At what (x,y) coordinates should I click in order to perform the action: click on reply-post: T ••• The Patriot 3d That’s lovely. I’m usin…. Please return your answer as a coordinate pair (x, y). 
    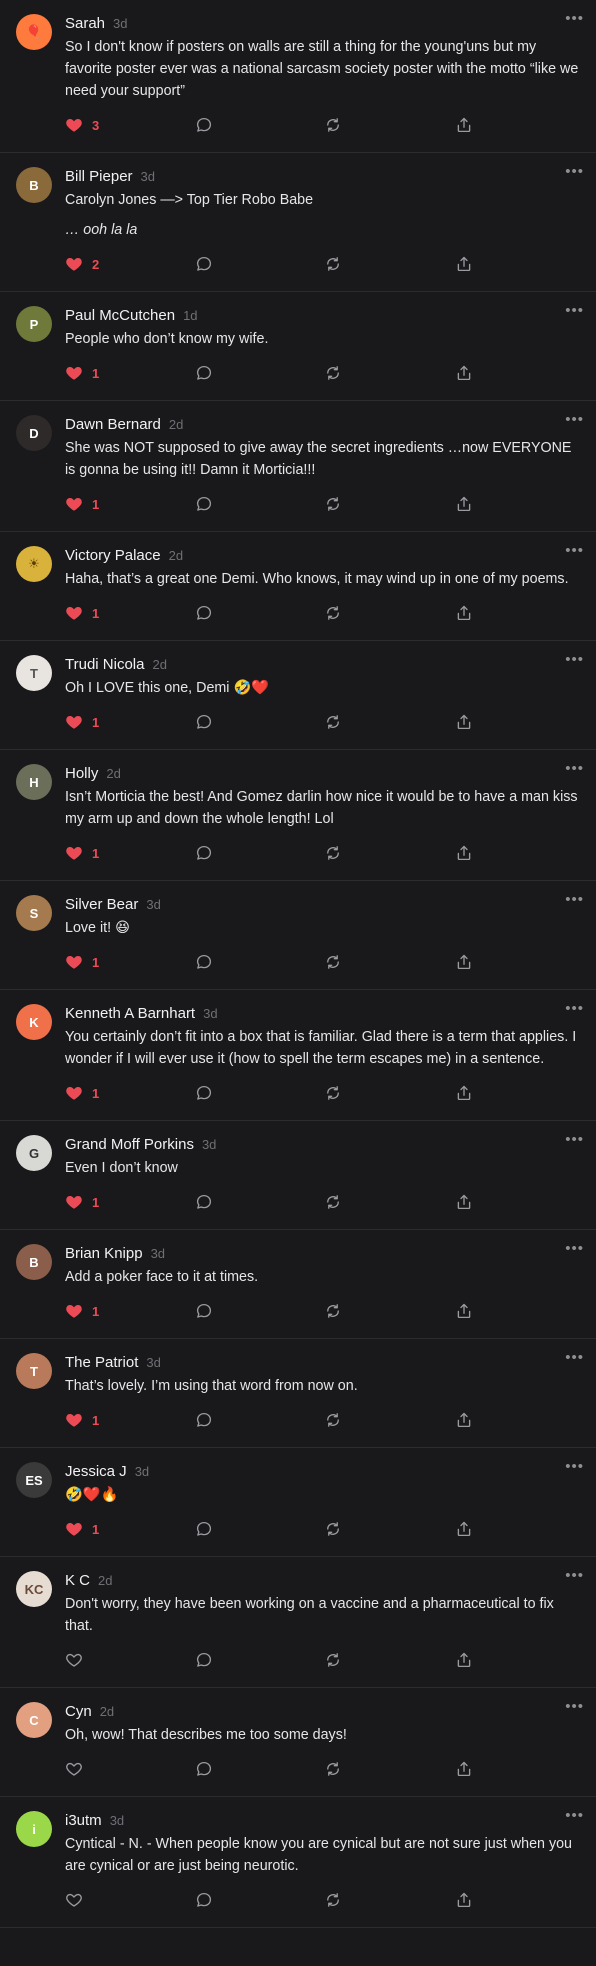
    Looking at the image, I should click on (298, 1393).